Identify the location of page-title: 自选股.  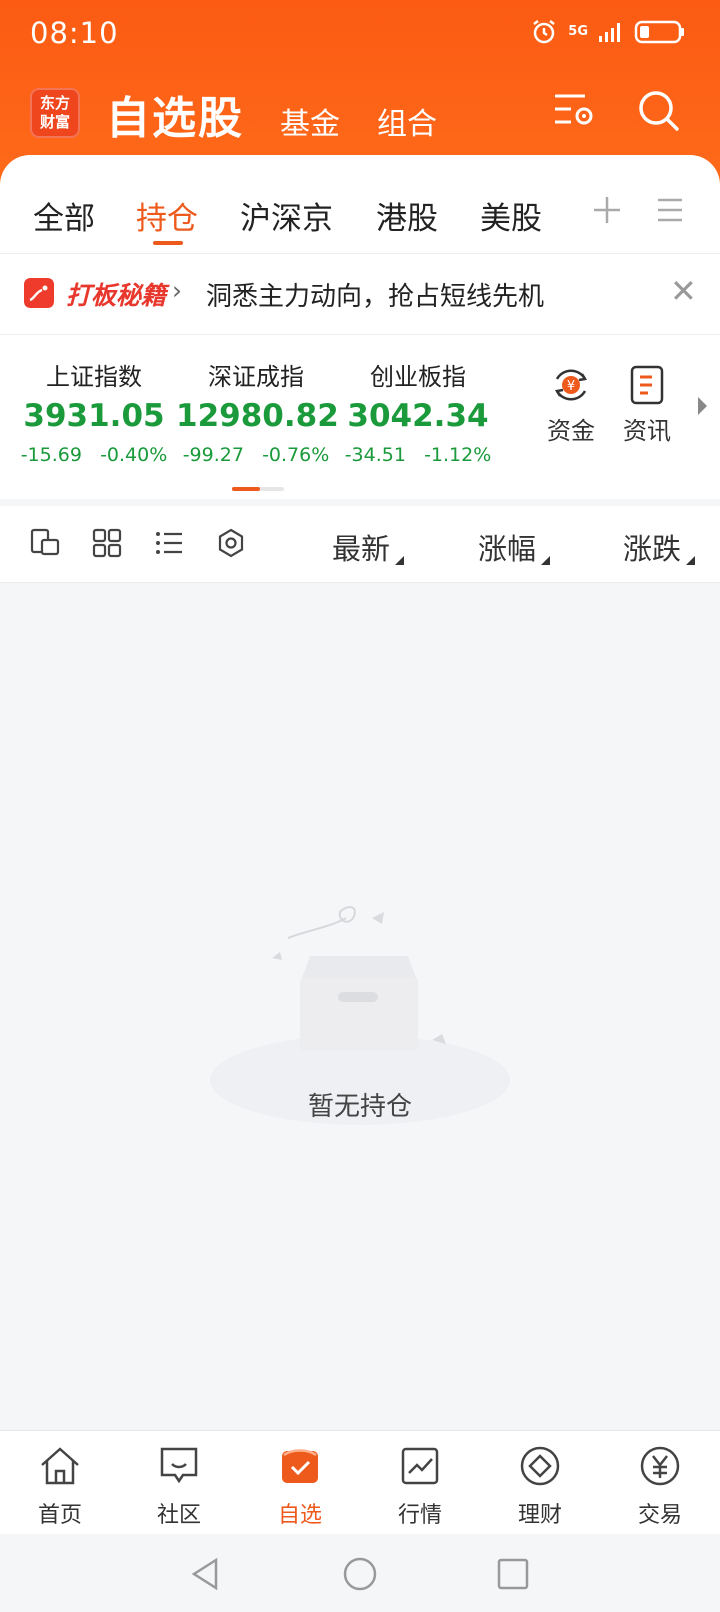
(175, 118).